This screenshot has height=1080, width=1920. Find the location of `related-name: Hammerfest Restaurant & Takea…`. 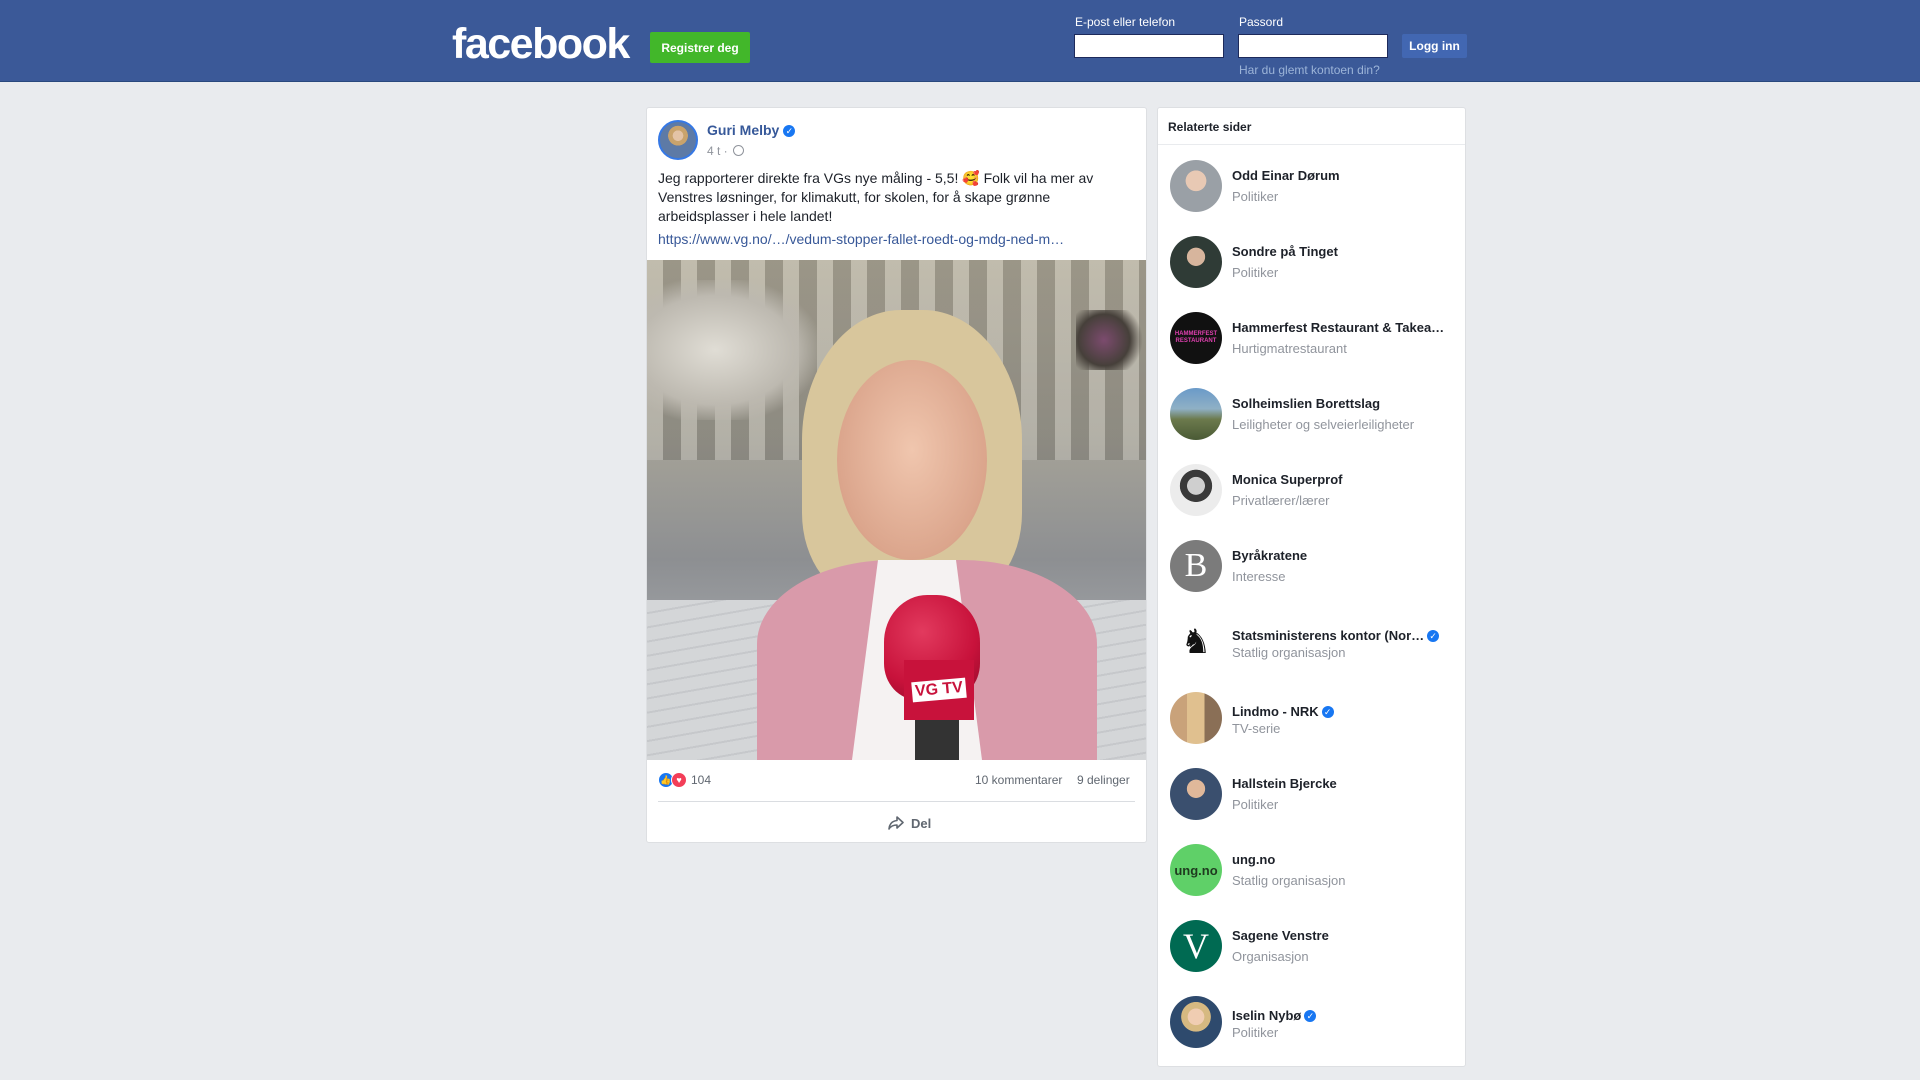

related-name: Hammerfest Restaurant & Takea… is located at coordinates (1344, 327).